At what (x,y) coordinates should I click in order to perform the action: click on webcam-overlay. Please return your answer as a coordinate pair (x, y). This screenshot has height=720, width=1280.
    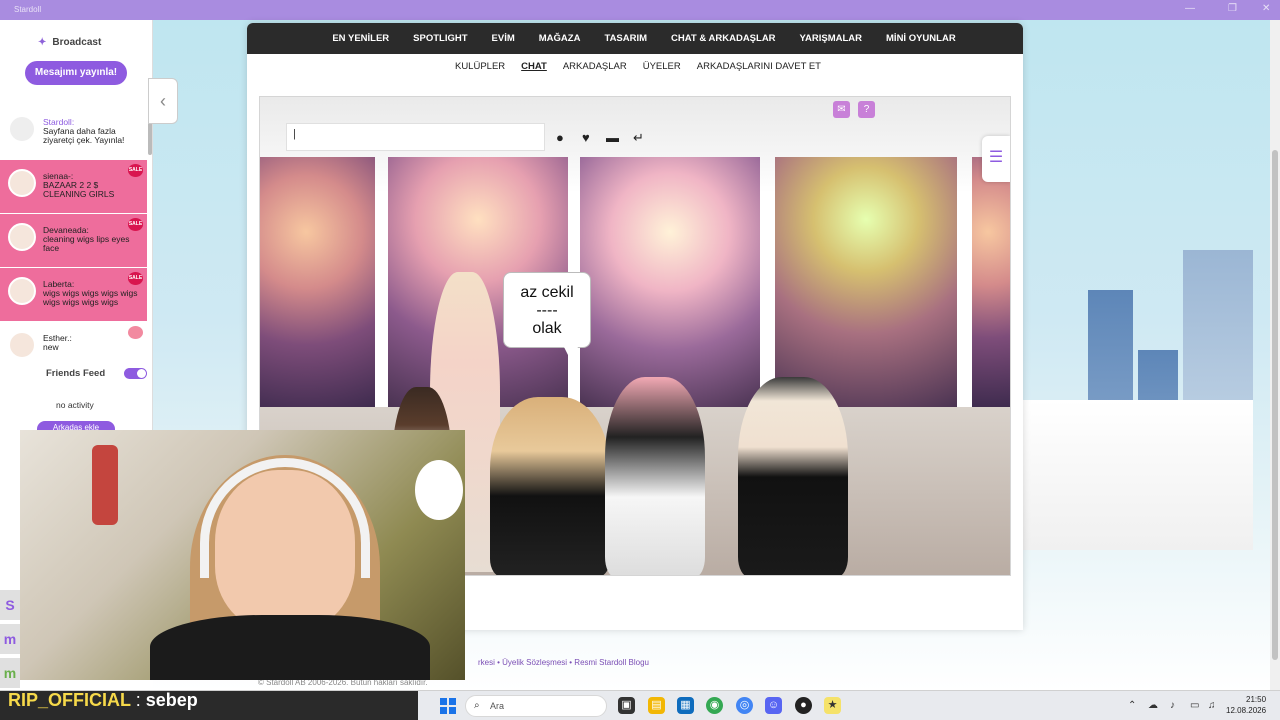
    Looking at the image, I should click on (242, 555).